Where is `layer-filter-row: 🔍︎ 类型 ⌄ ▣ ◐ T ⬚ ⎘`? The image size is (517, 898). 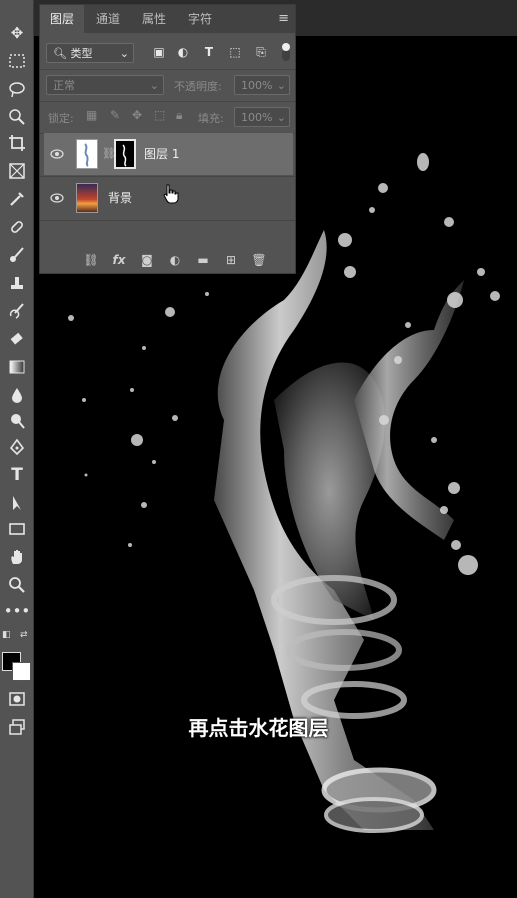
layer-filter-row: 🔍︎ 类型 ⌄ ▣ ◐ T ⬚ ⎘ is located at coordinates (167, 54).